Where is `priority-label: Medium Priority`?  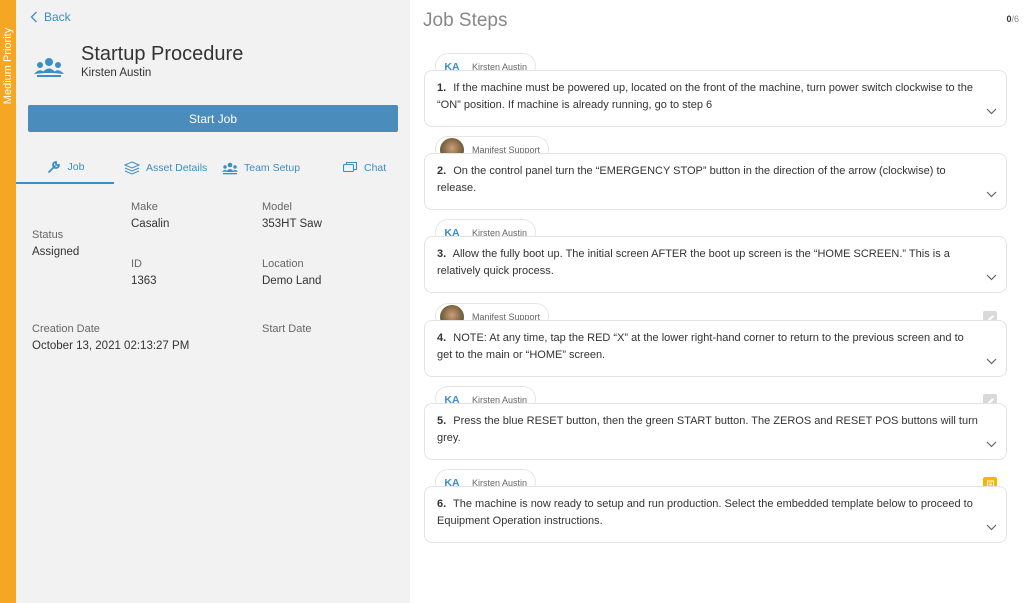
priority-label: Medium Priority is located at coordinates (8, 66).